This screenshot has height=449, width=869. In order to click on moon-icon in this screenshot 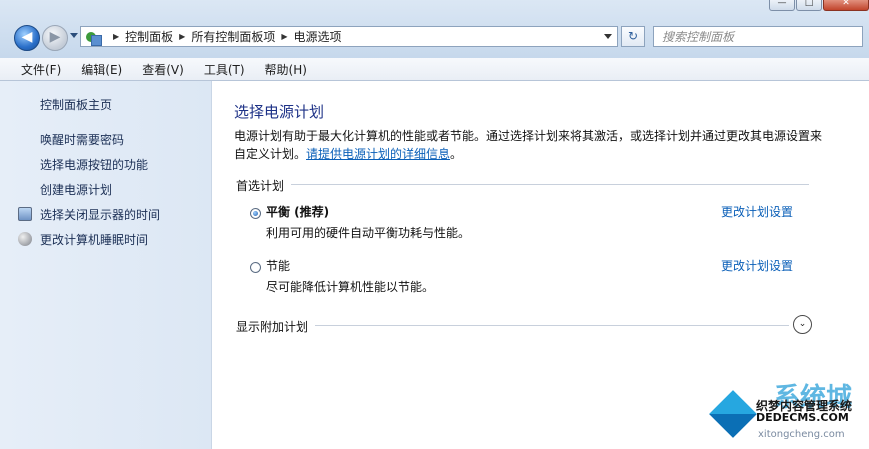, I will do `click(25, 239)`.